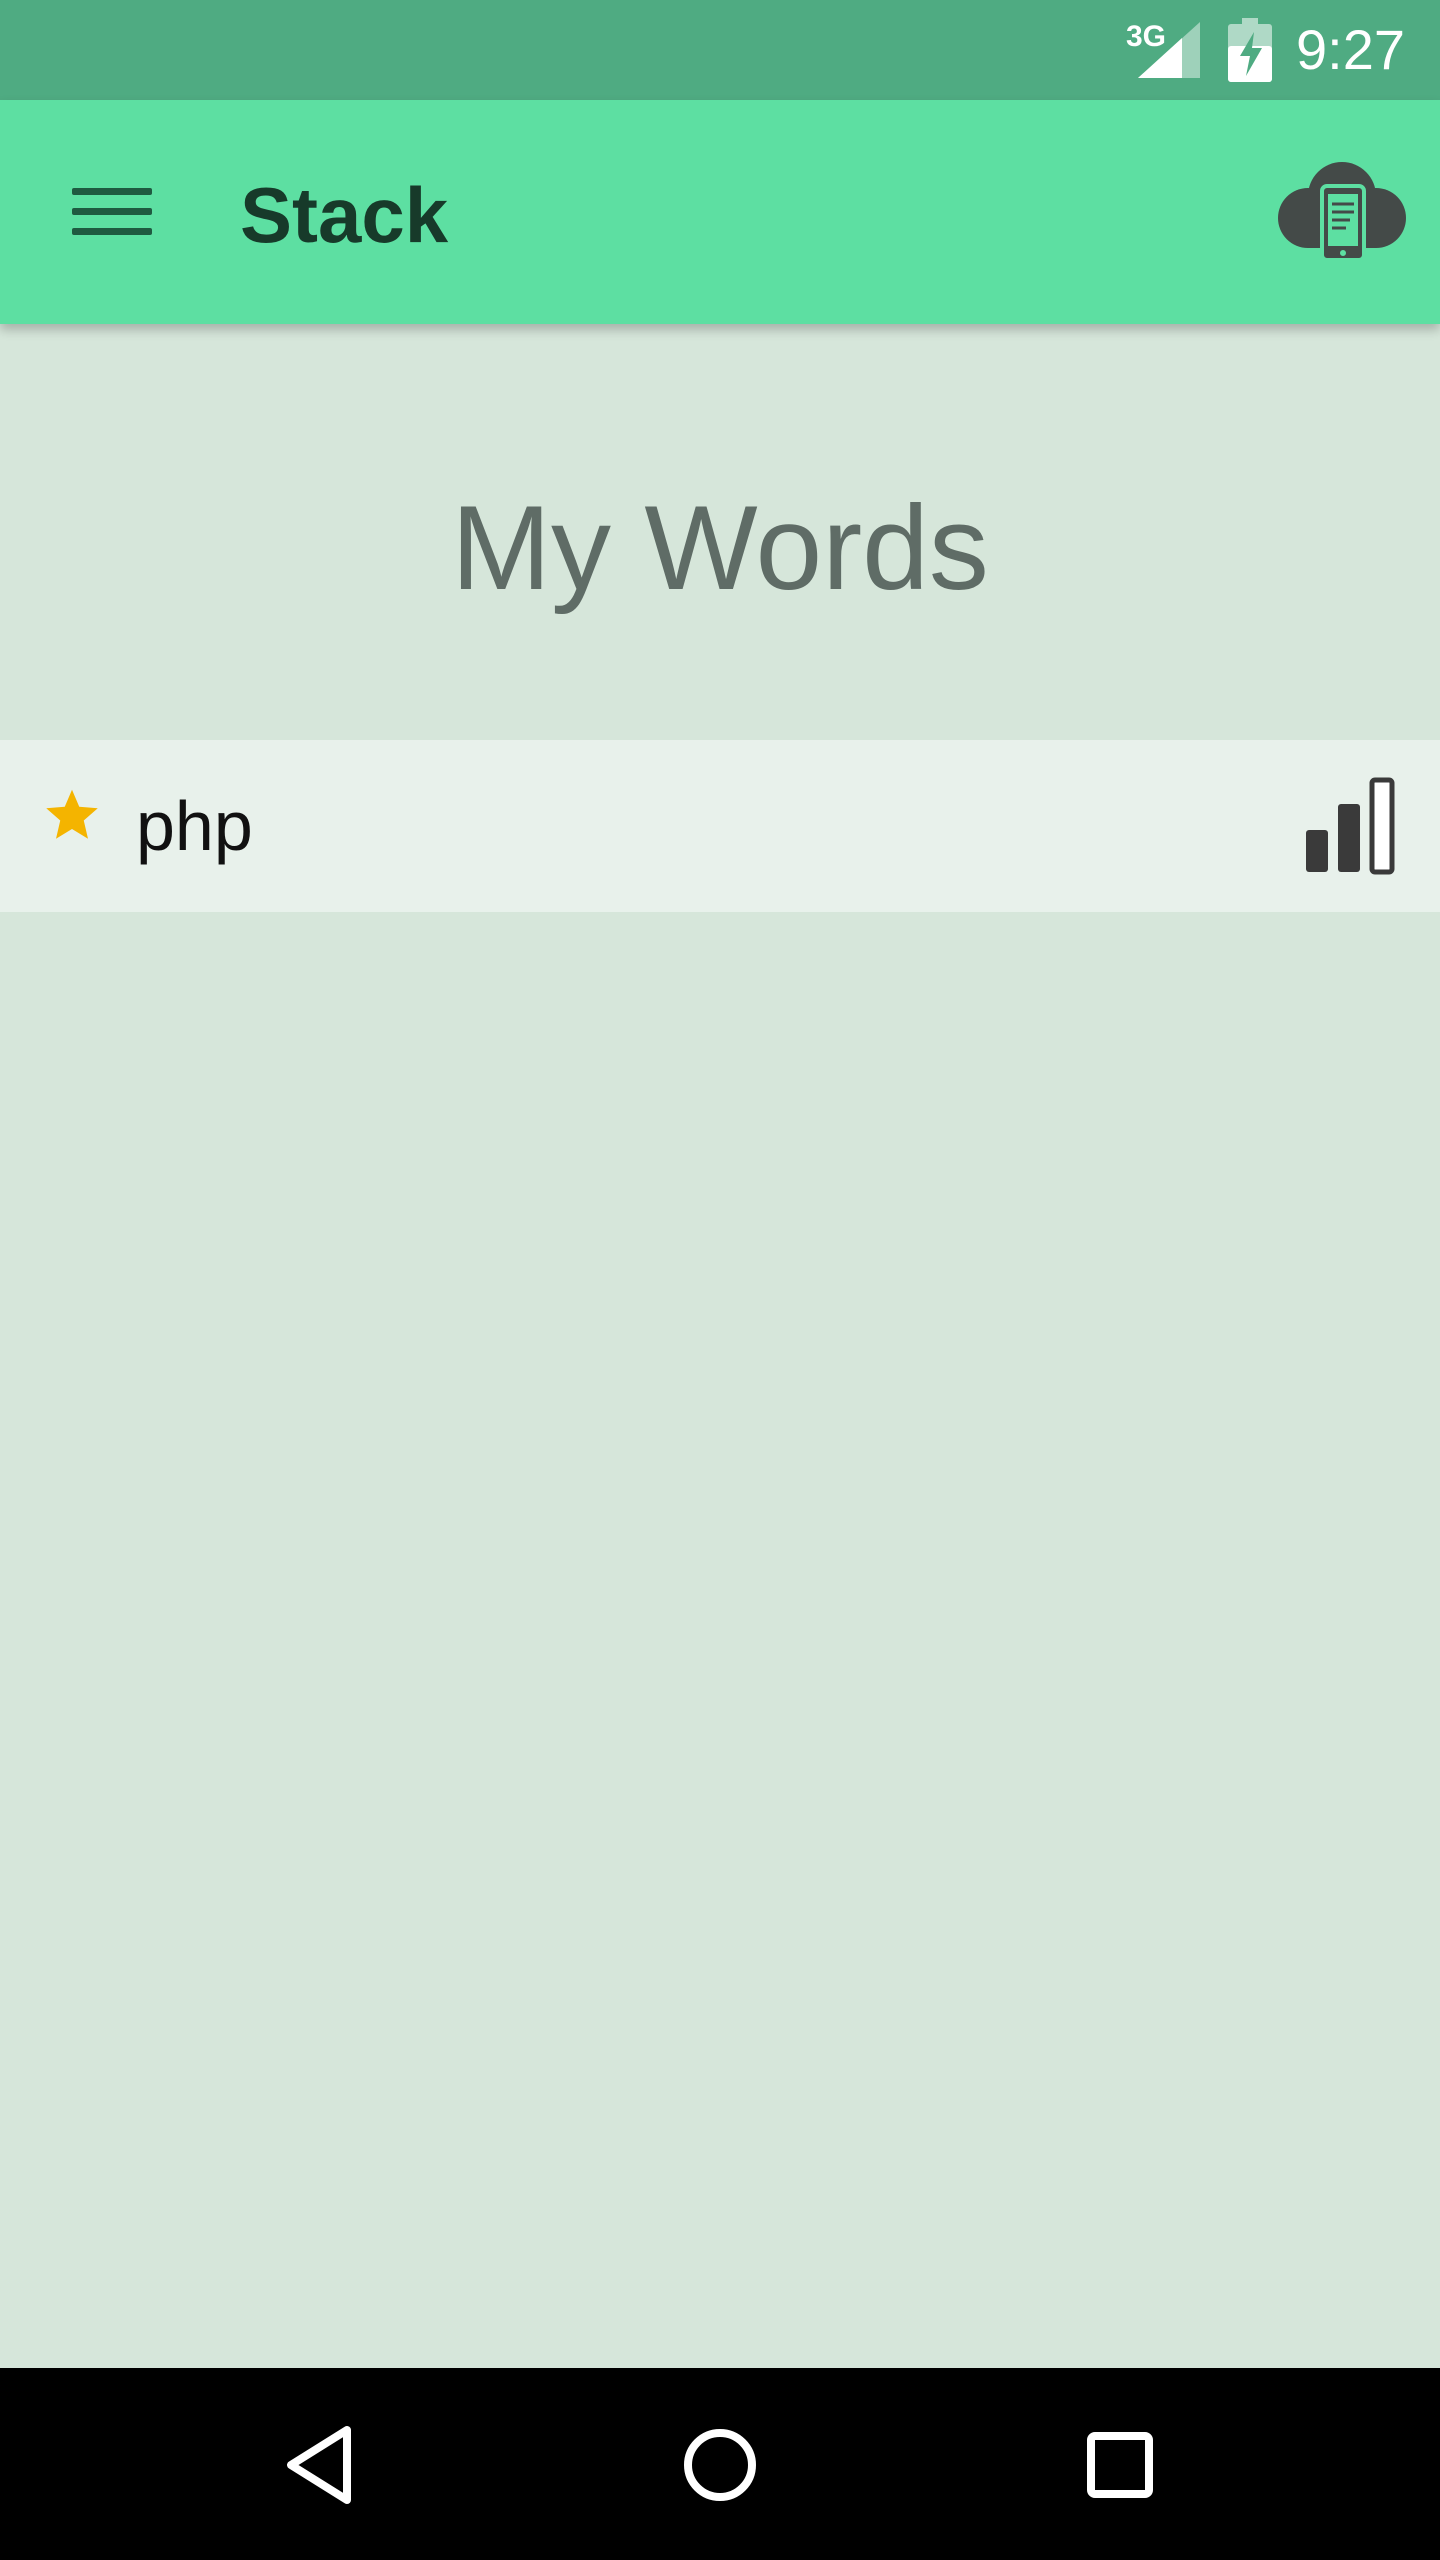  What do you see at coordinates (720, 212) in the screenshot?
I see `app-bar: Stack` at bounding box center [720, 212].